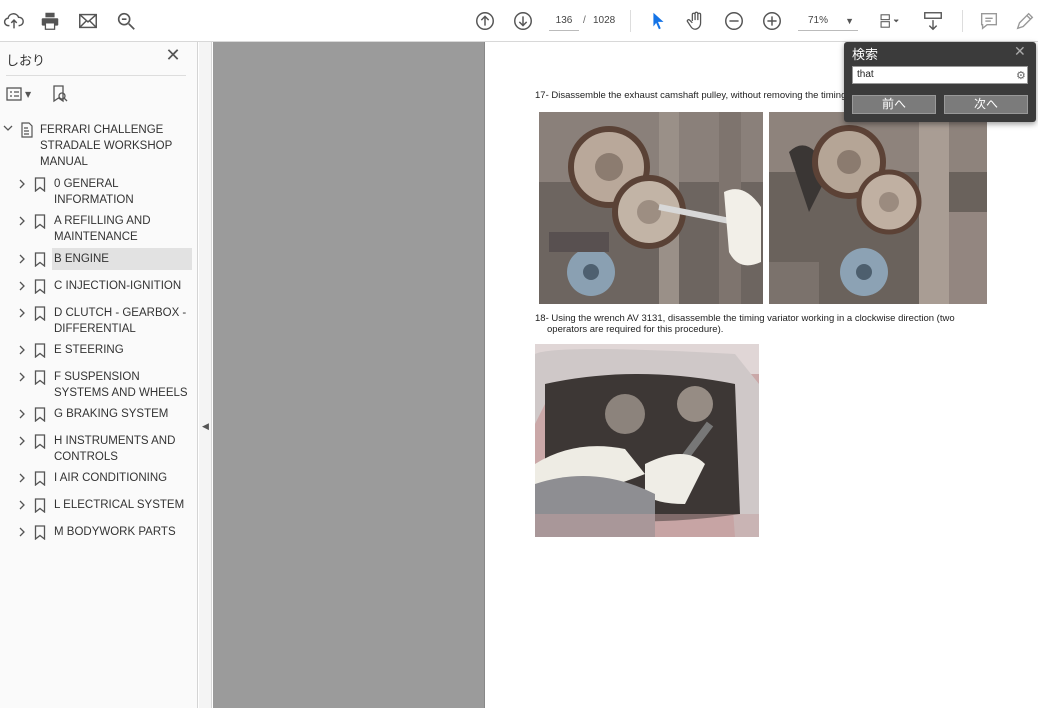 The image size is (1038, 708). Describe the element at coordinates (119, 505) in the screenshot. I see `bookmark-label: L ELECTRICAL SYSTEM` at that location.